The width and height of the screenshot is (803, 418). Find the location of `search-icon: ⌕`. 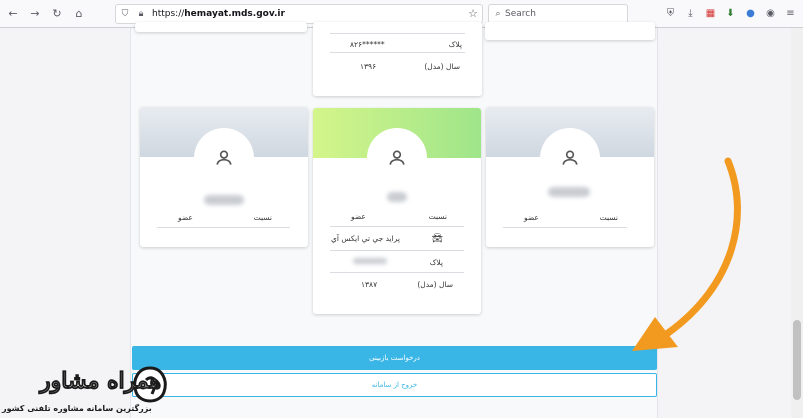

search-icon: ⌕ is located at coordinates (498, 14).